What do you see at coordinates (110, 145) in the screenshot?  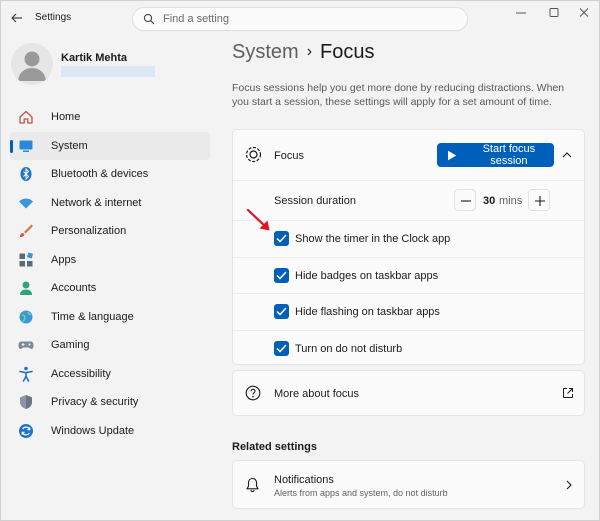 I see `sidebar-item-system: System` at bounding box center [110, 145].